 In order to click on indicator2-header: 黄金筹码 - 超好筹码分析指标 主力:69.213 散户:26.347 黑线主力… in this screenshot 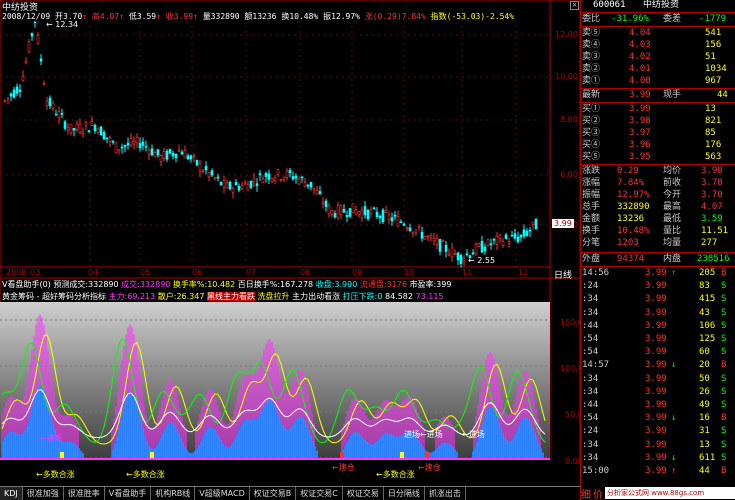, I will do `click(223, 296)`.